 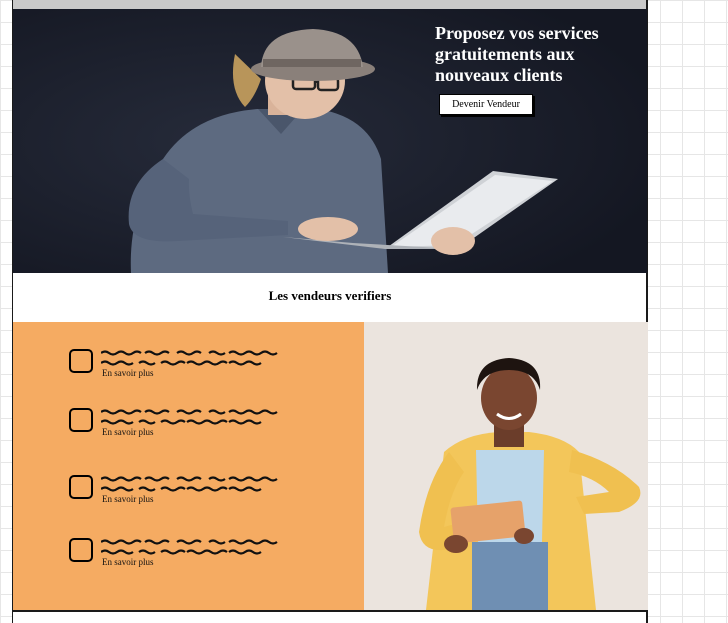 What do you see at coordinates (330, 295) in the screenshot?
I see `verified-sellers-heading: Les vendeurs verifiers` at bounding box center [330, 295].